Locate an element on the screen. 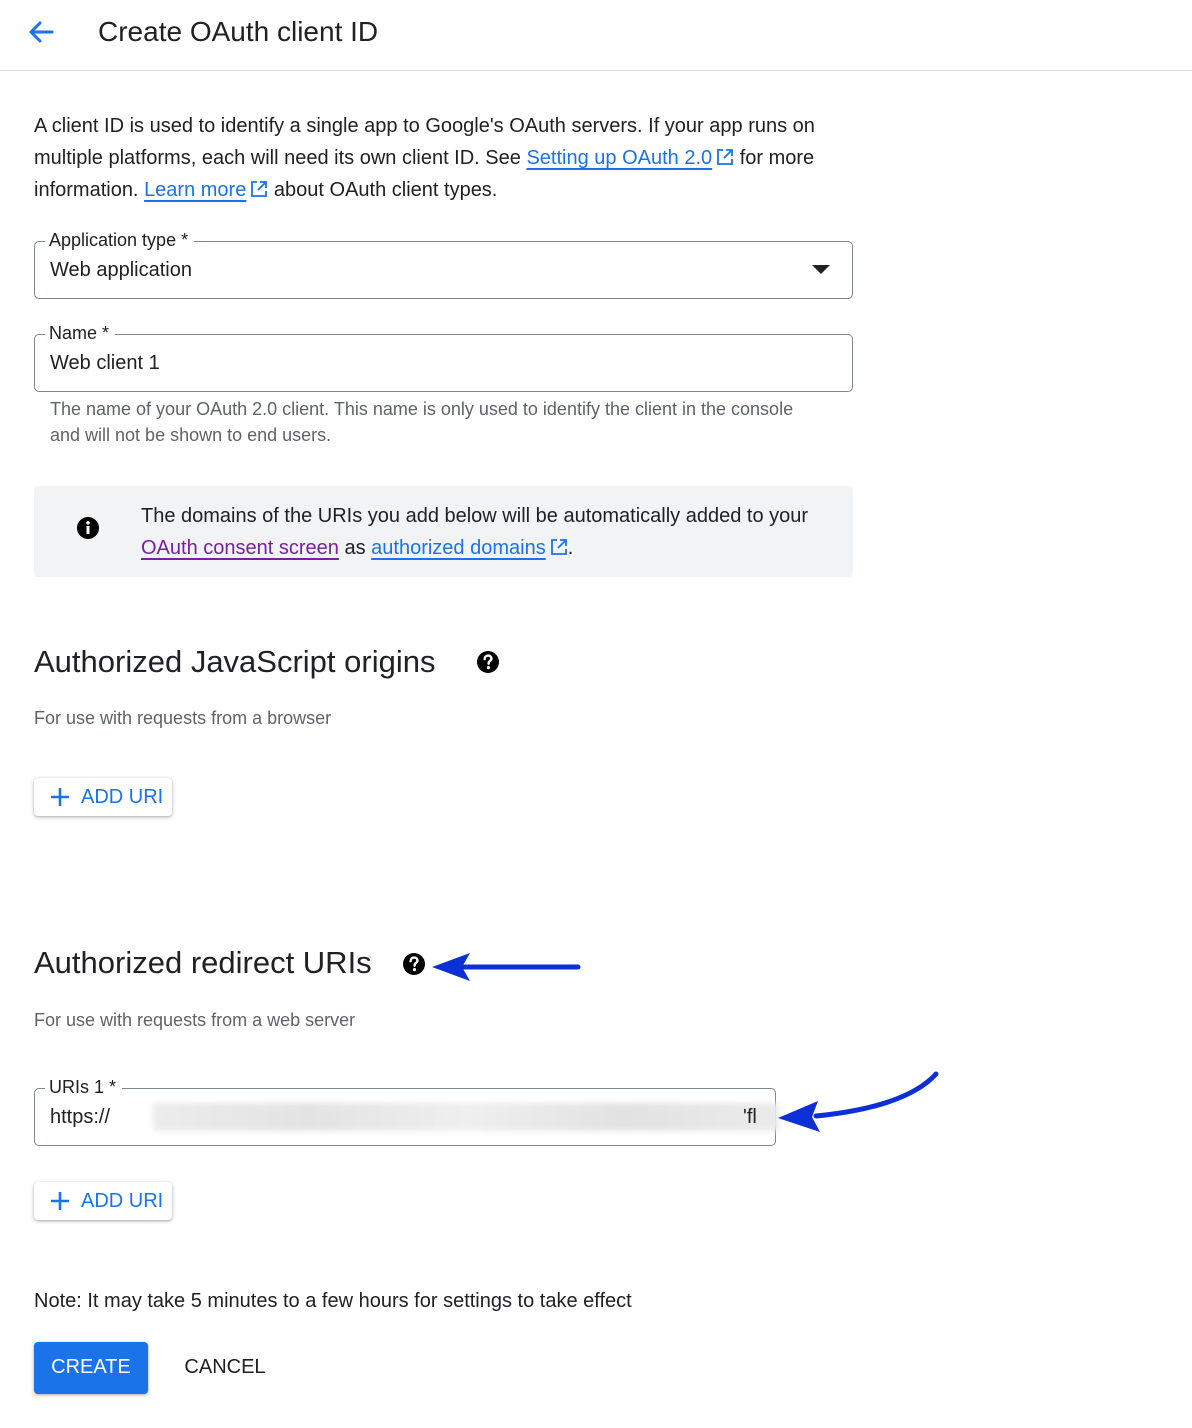  redacted-value is located at coordinates (466, 1117).